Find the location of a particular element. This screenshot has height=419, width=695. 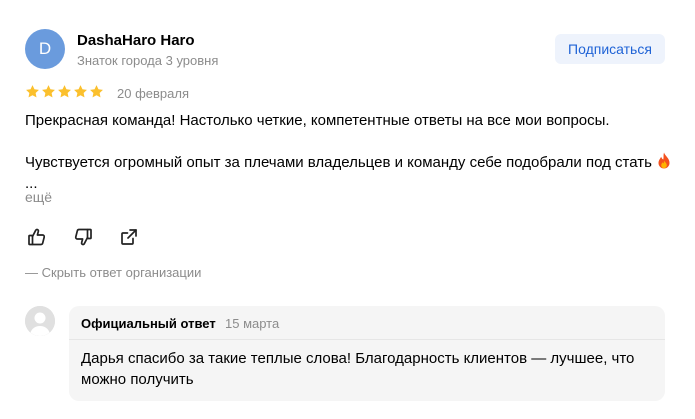

share-icon is located at coordinates (129, 237).